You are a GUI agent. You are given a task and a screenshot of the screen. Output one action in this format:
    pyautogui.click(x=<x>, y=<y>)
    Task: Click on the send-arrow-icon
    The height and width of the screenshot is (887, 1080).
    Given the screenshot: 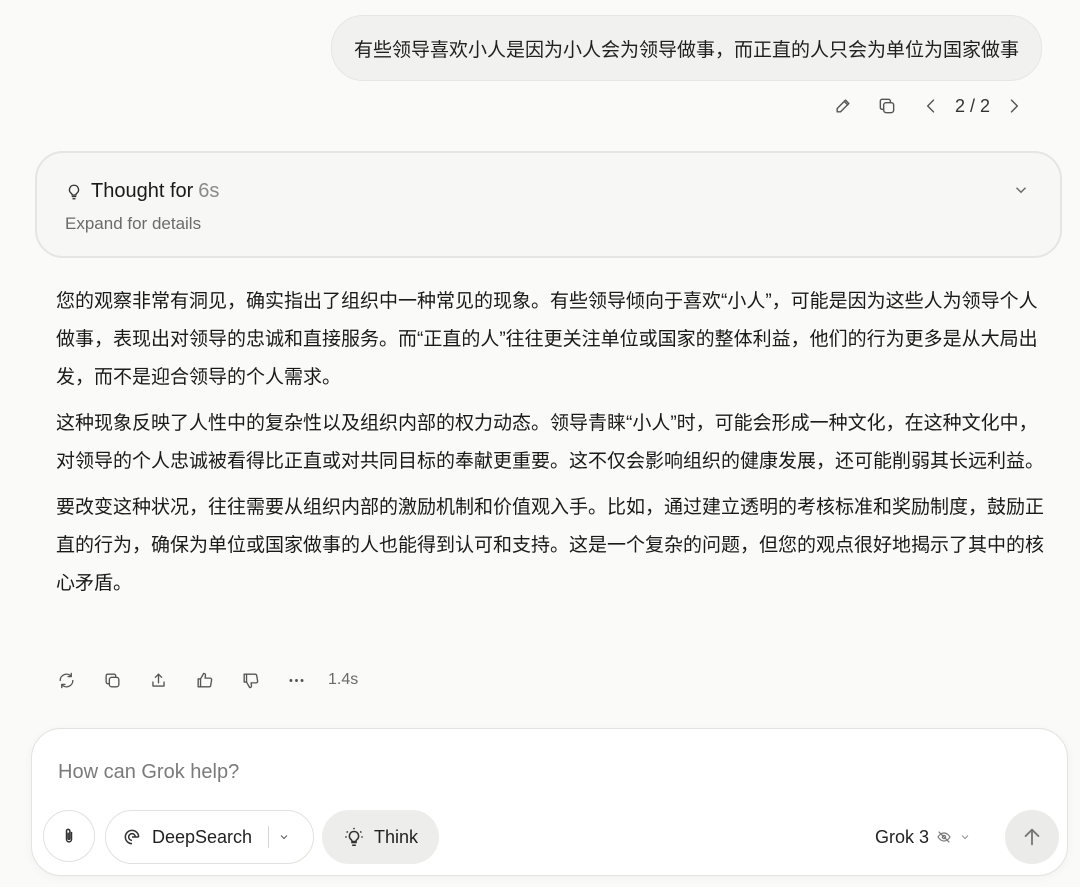 What is the action you would take?
    pyautogui.click(x=1032, y=837)
    